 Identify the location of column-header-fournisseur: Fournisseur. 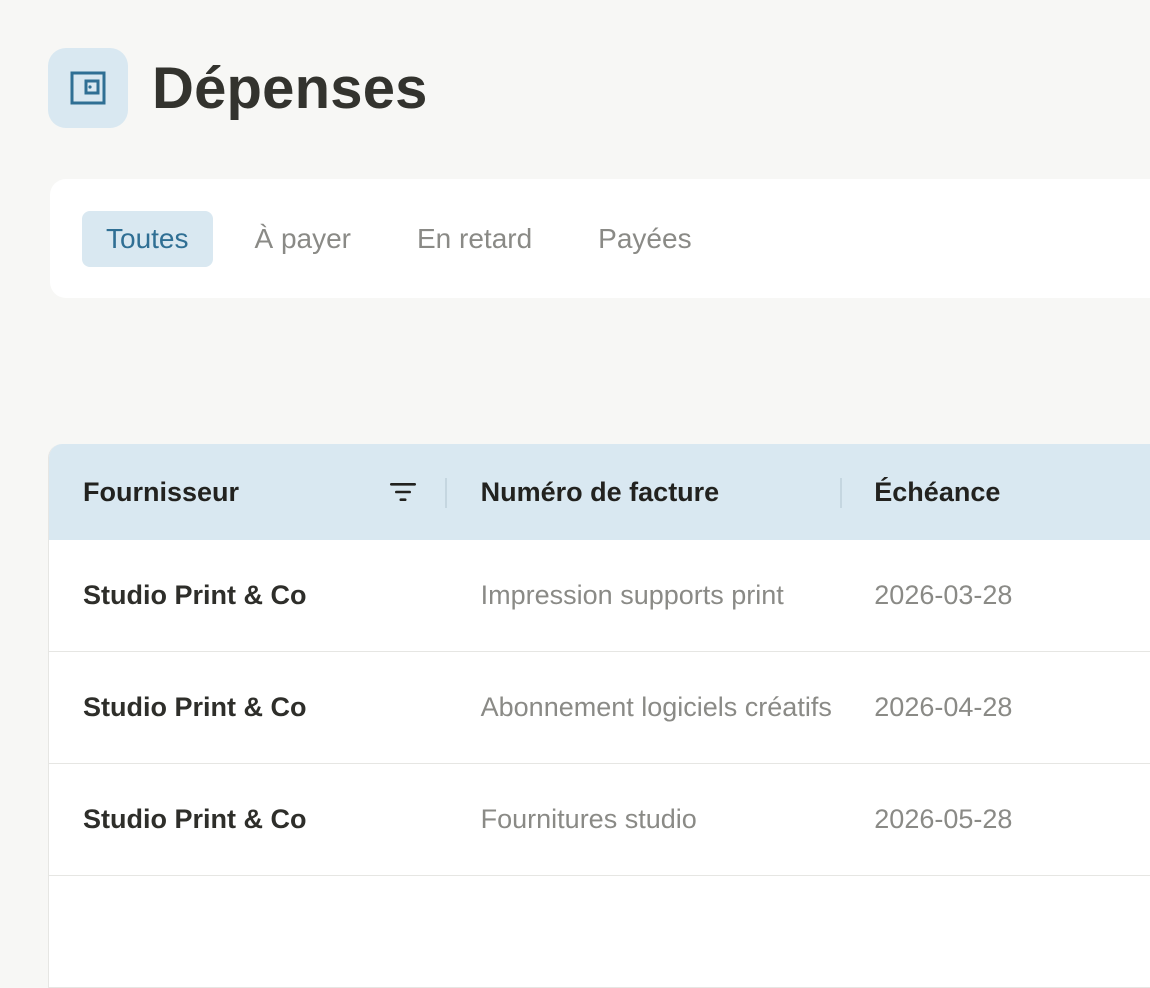
(248, 492).